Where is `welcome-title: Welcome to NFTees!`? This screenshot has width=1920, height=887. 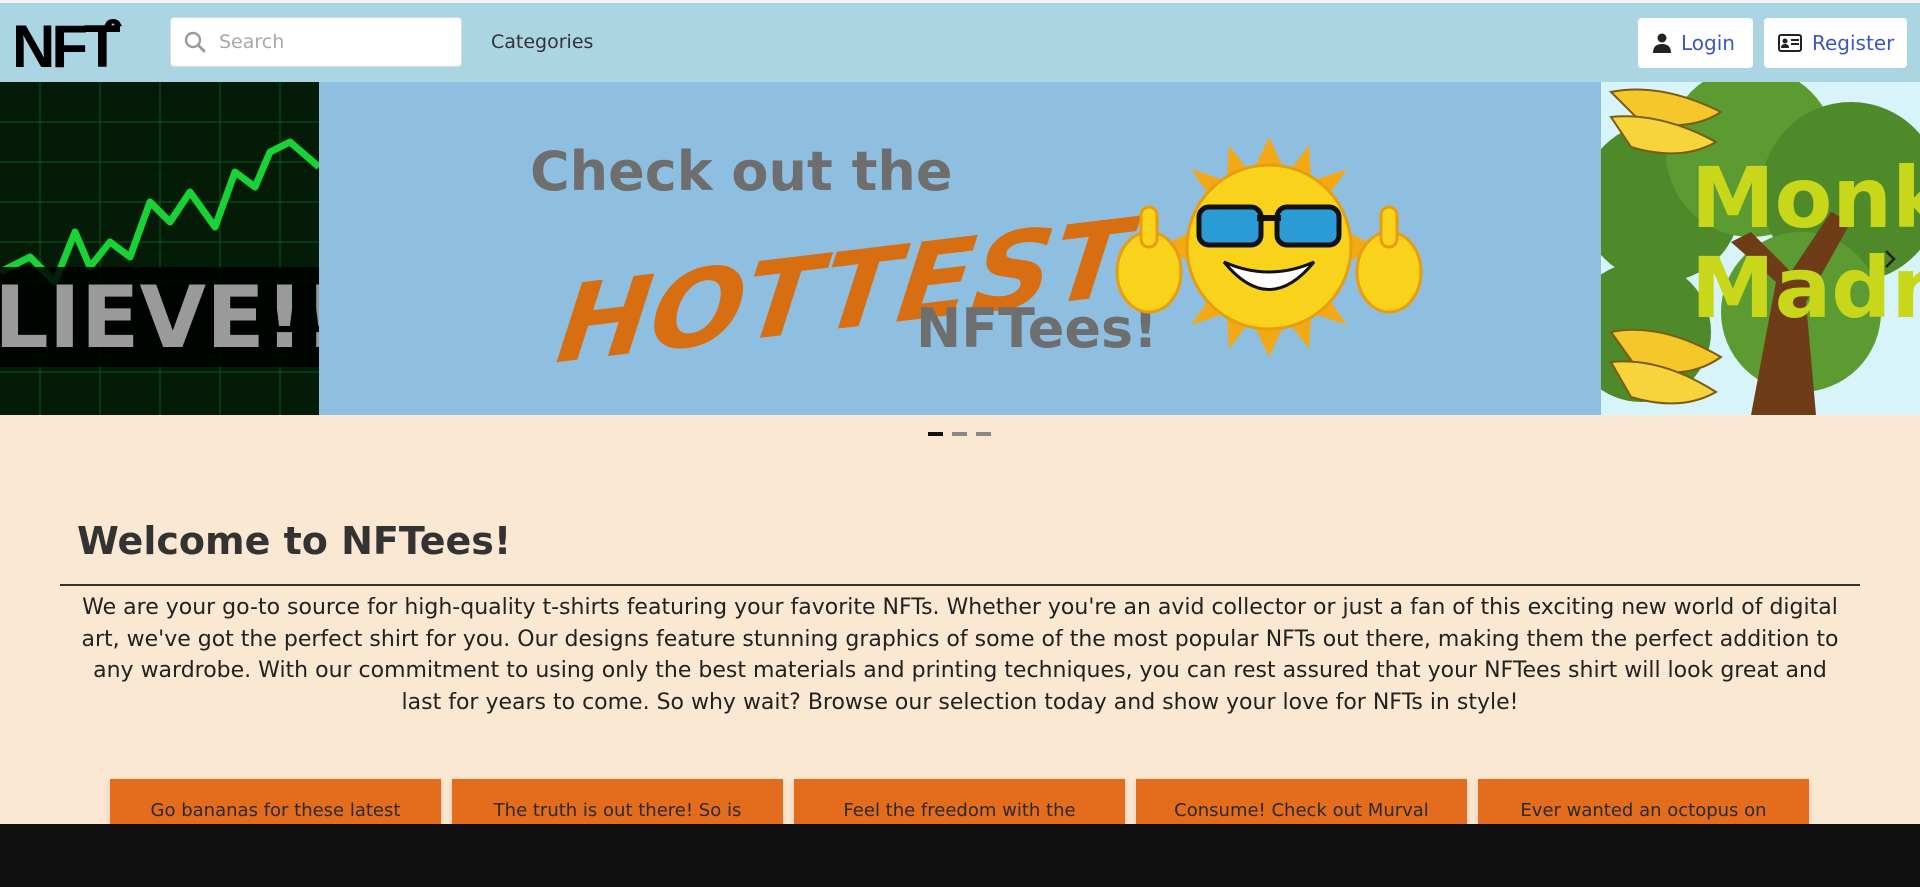
welcome-title: Welcome to NFTees! is located at coordinates (294, 541).